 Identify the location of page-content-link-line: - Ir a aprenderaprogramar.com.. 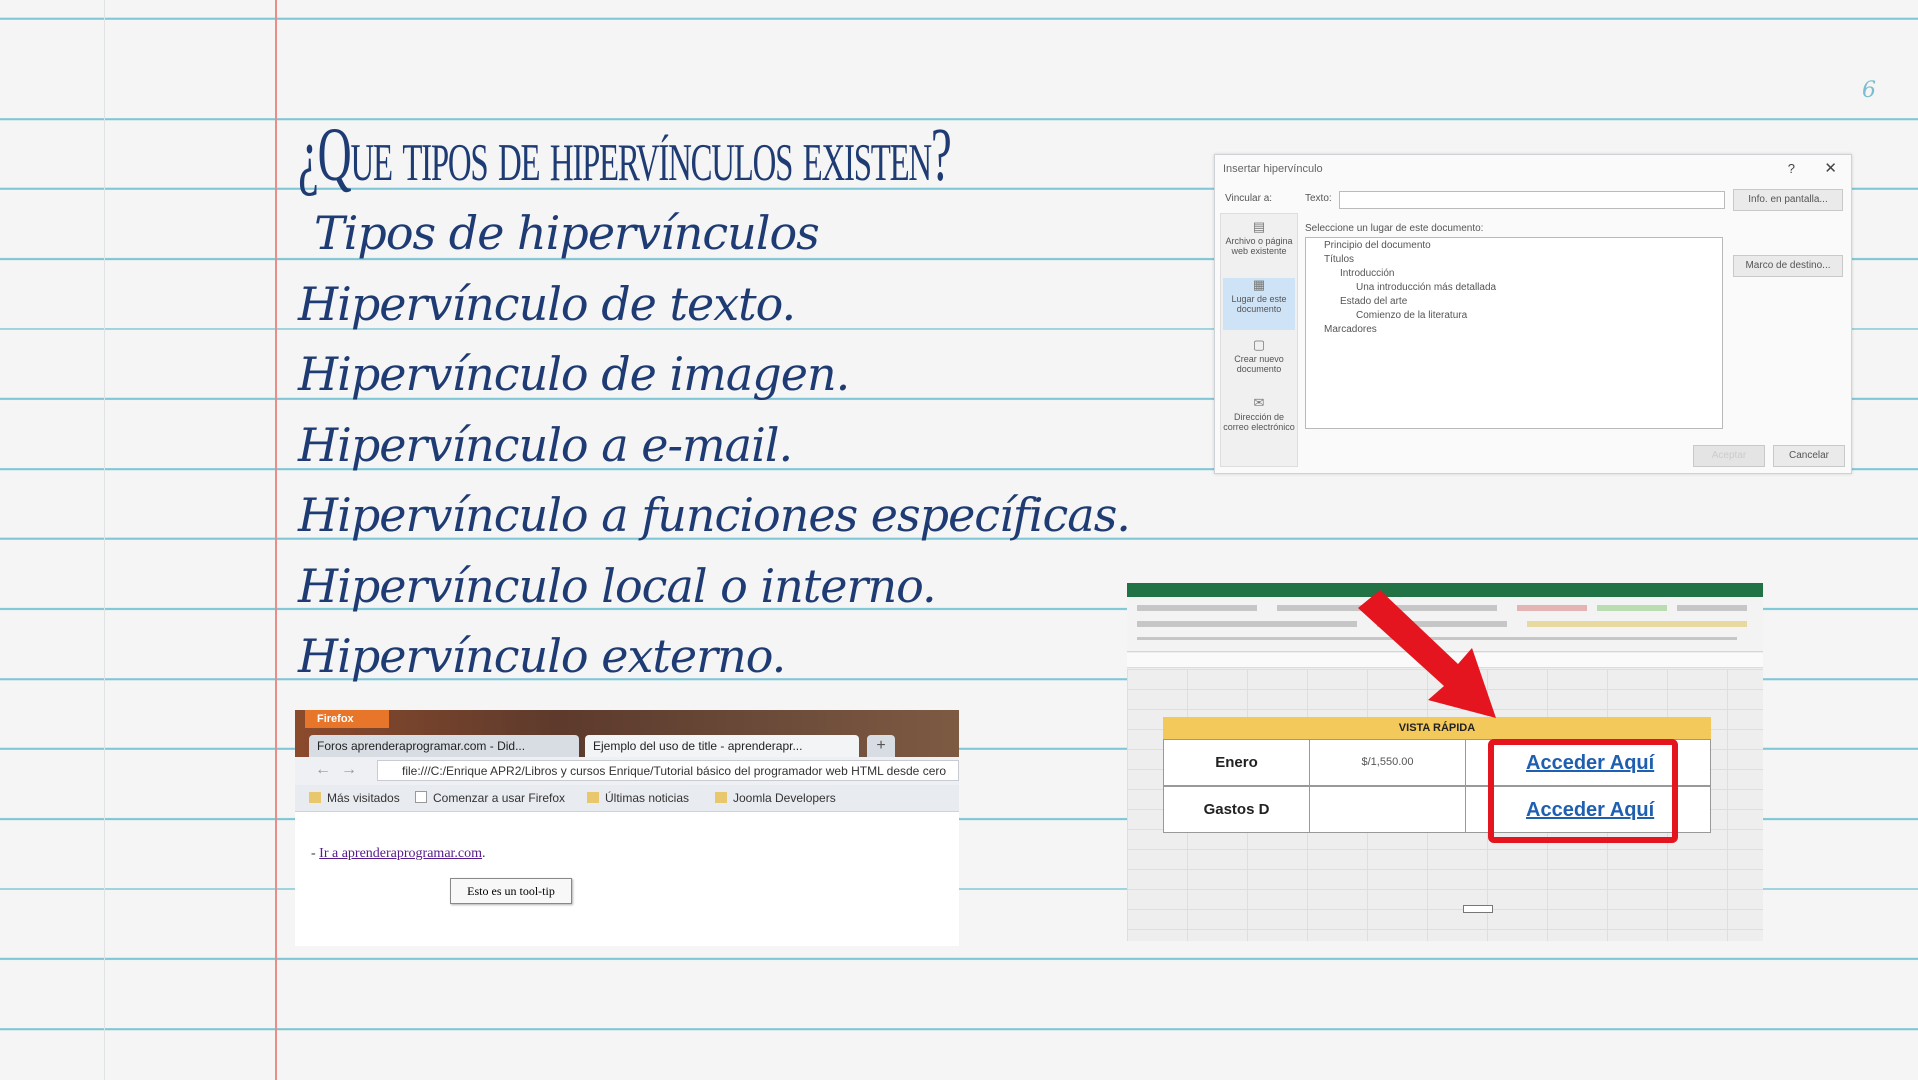
(398, 854).